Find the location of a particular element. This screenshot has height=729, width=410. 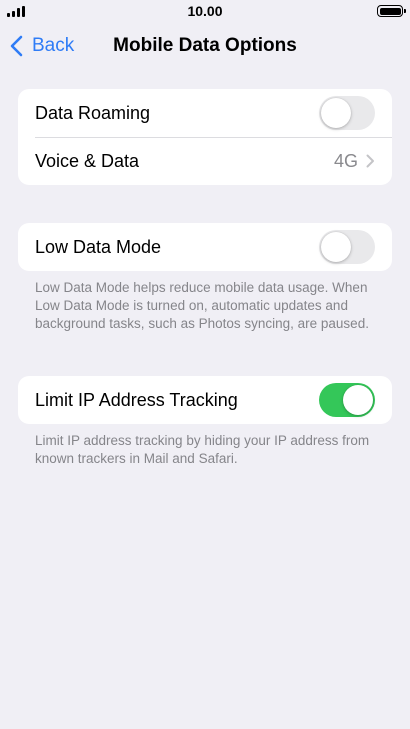

data-roaming-toggle is located at coordinates (347, 113).